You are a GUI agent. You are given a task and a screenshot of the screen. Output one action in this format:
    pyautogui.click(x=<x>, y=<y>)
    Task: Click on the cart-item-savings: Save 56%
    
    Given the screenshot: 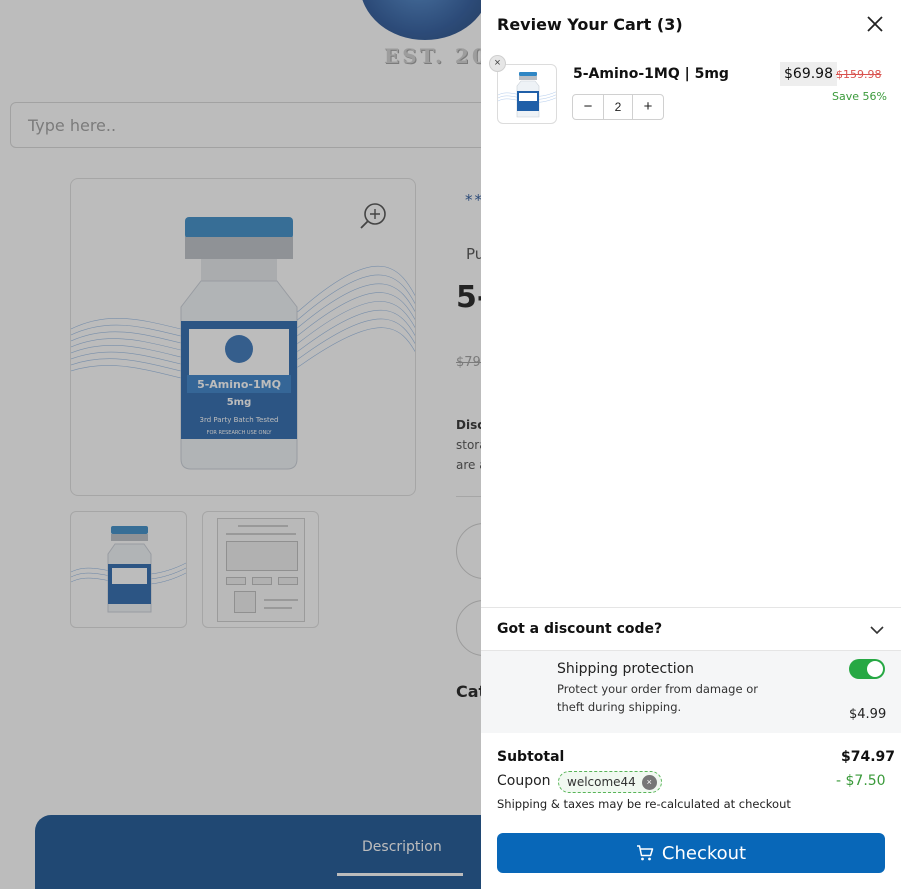 What is the action you would take?
    pyautogui.click(x=859, y=96)
    